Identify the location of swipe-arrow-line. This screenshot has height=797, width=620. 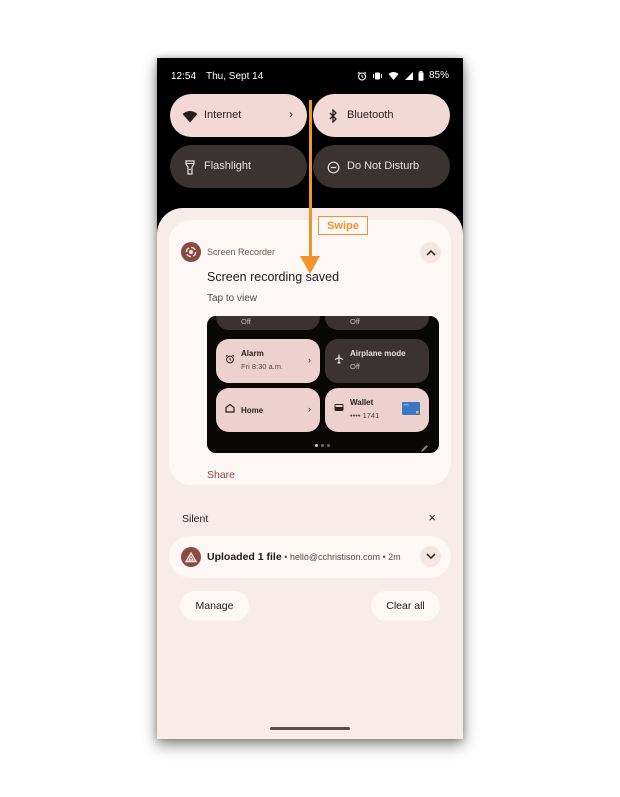
(310, 179).